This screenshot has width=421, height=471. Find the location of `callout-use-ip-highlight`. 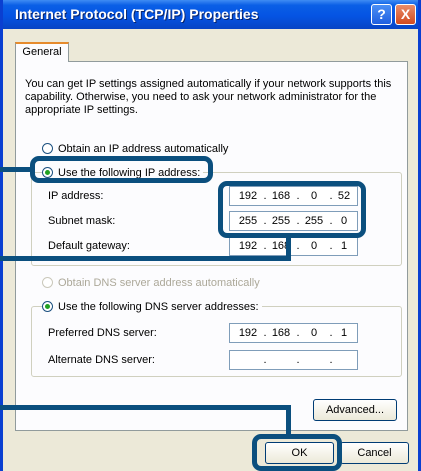

callout-use-ip-highlight is located at coordinates (121, 169).